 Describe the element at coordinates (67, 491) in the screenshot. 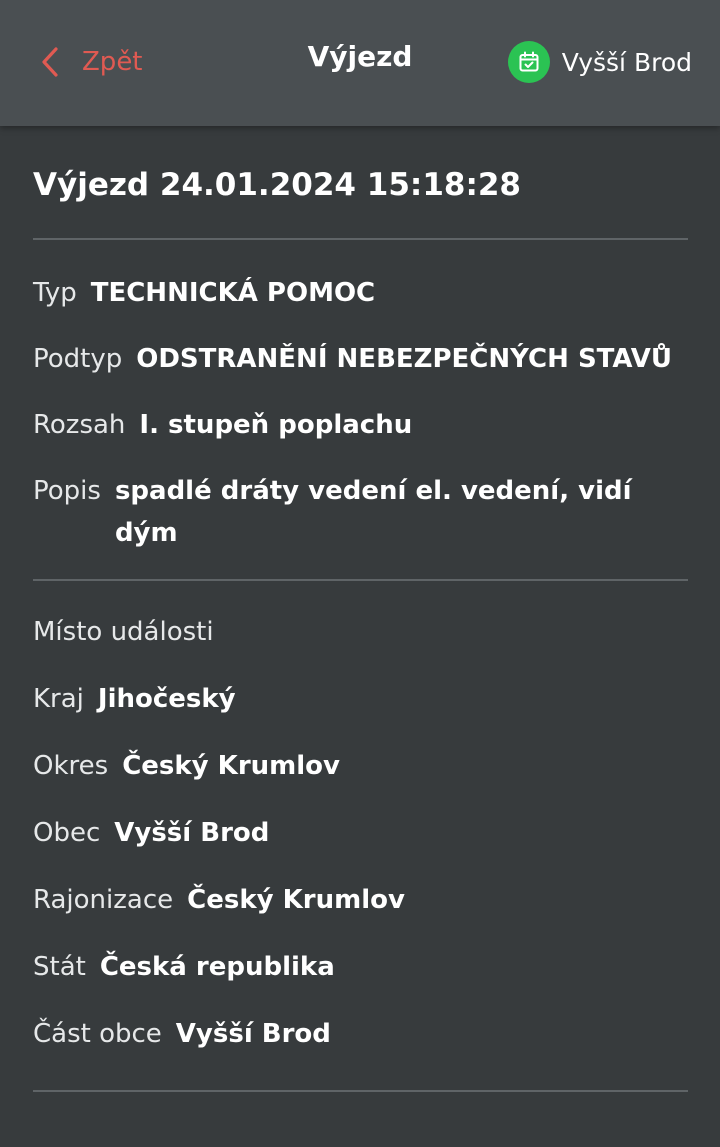

I see `detail-label: Popis` at that location.